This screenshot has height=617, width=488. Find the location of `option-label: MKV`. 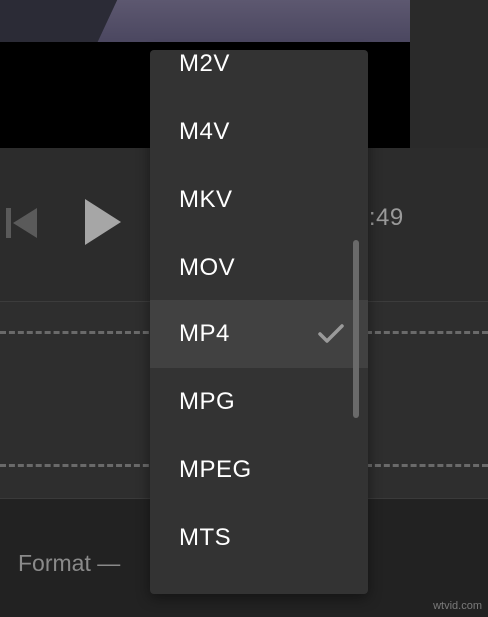

option-label: MKV is located at coordinates (206, 199).